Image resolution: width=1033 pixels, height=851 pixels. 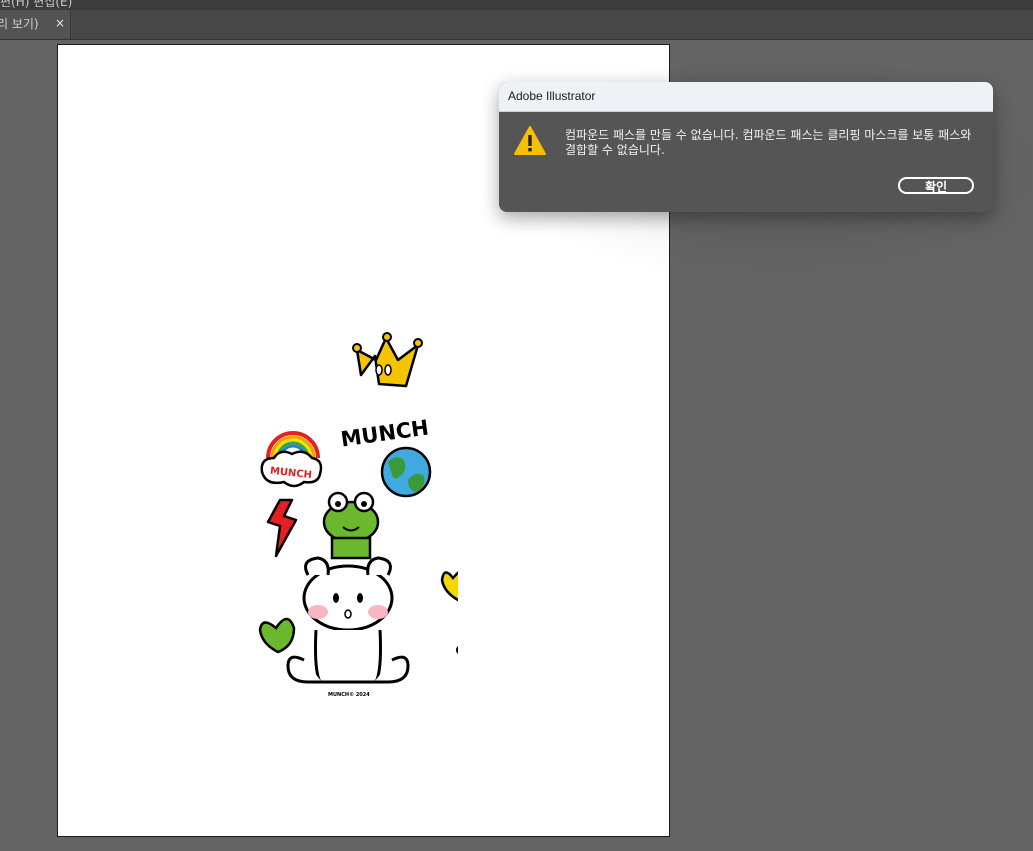 What do you see at coordinates (746, 97) in the screenshot?
I see `dialog-titlebar: Adobe Illustrator` at bounding box center [746, 97].